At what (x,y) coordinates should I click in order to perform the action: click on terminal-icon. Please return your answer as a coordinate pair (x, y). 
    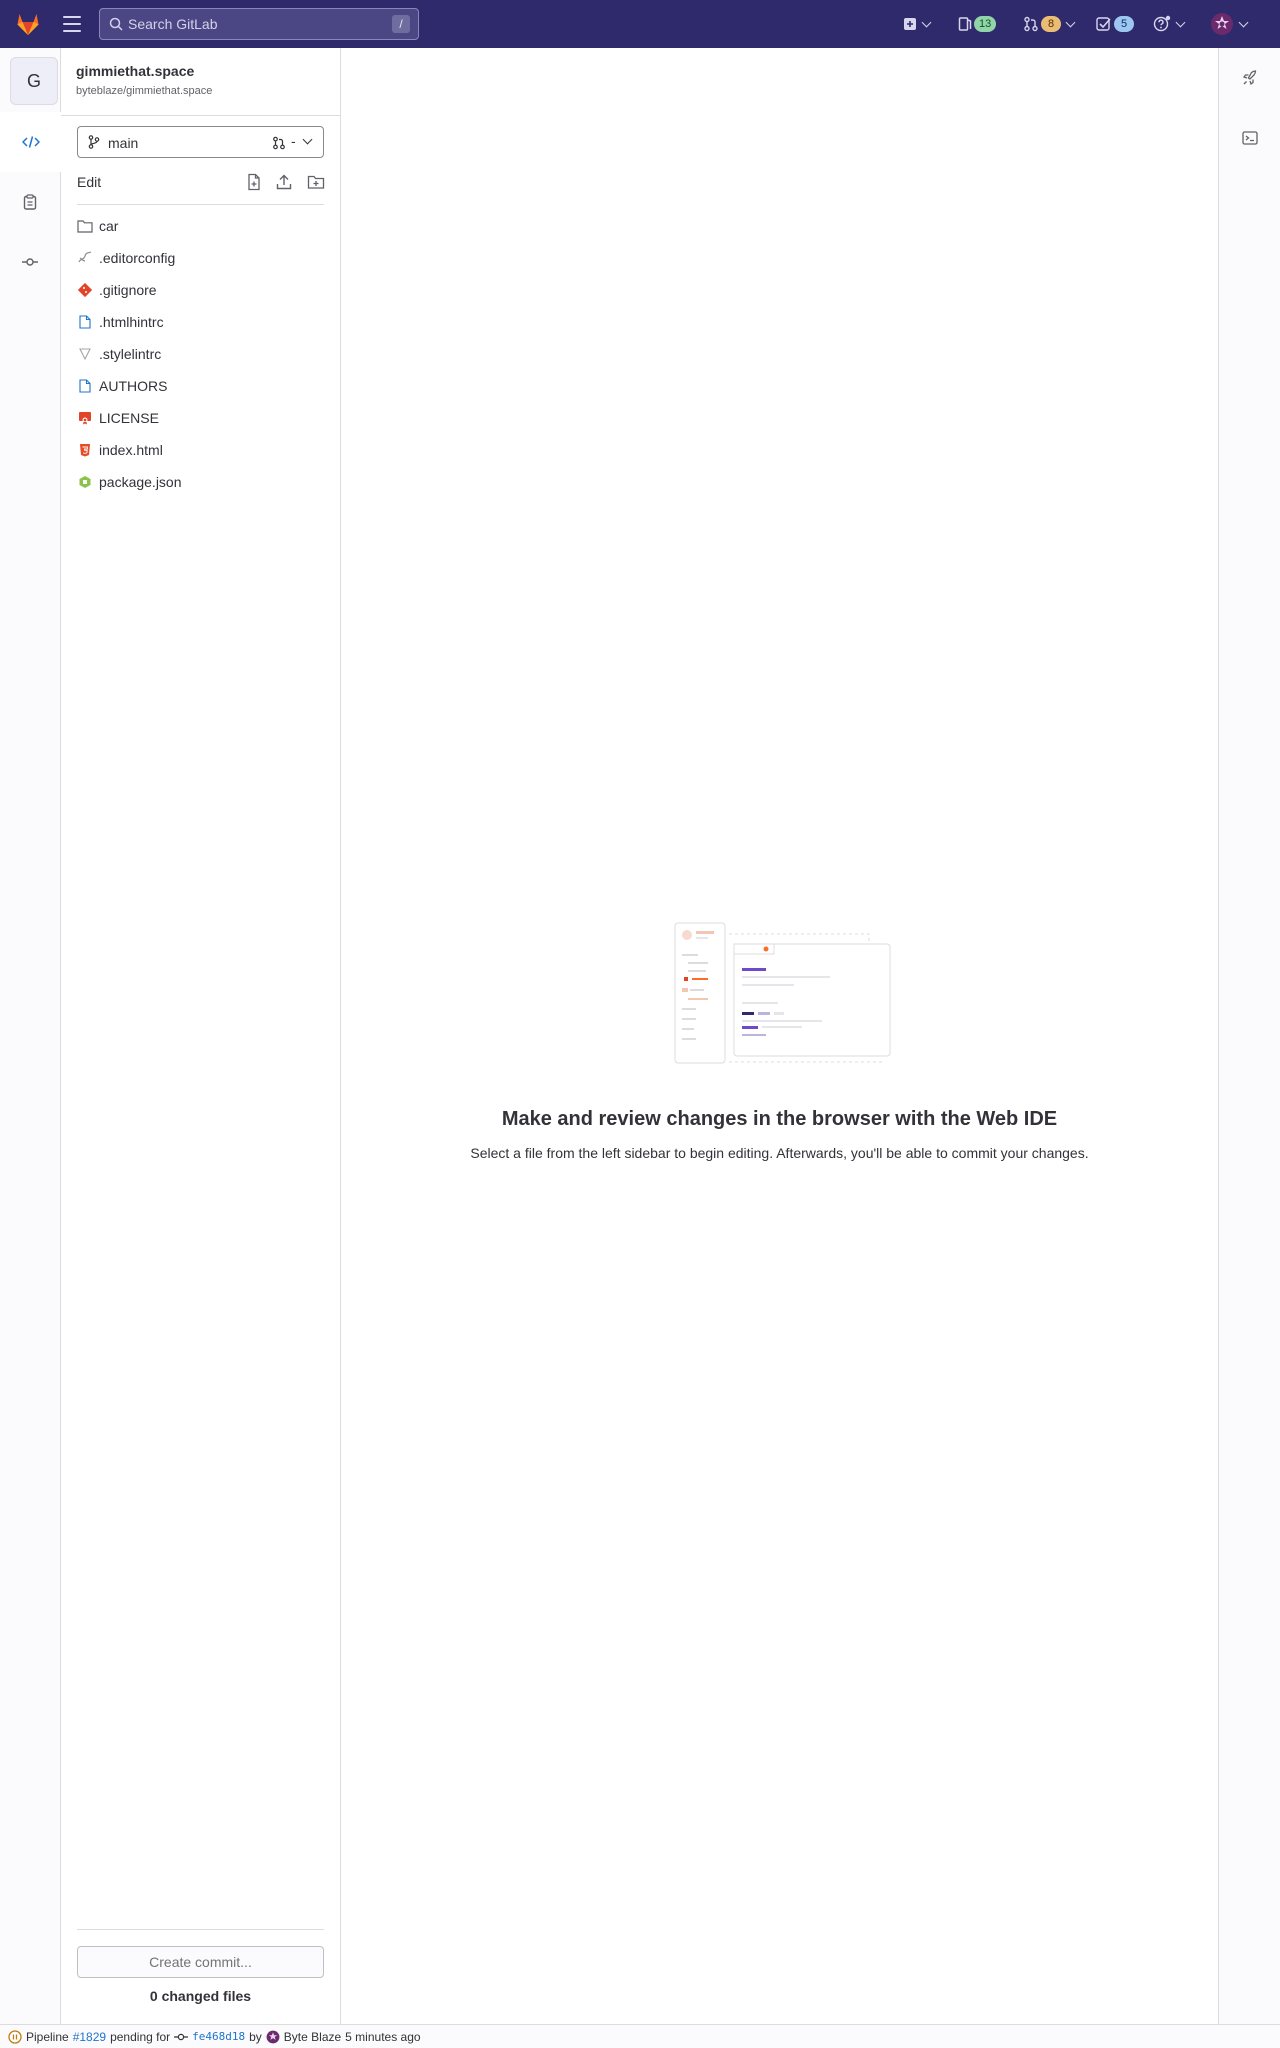
    Looking at the image, I should click on (1250, 138).